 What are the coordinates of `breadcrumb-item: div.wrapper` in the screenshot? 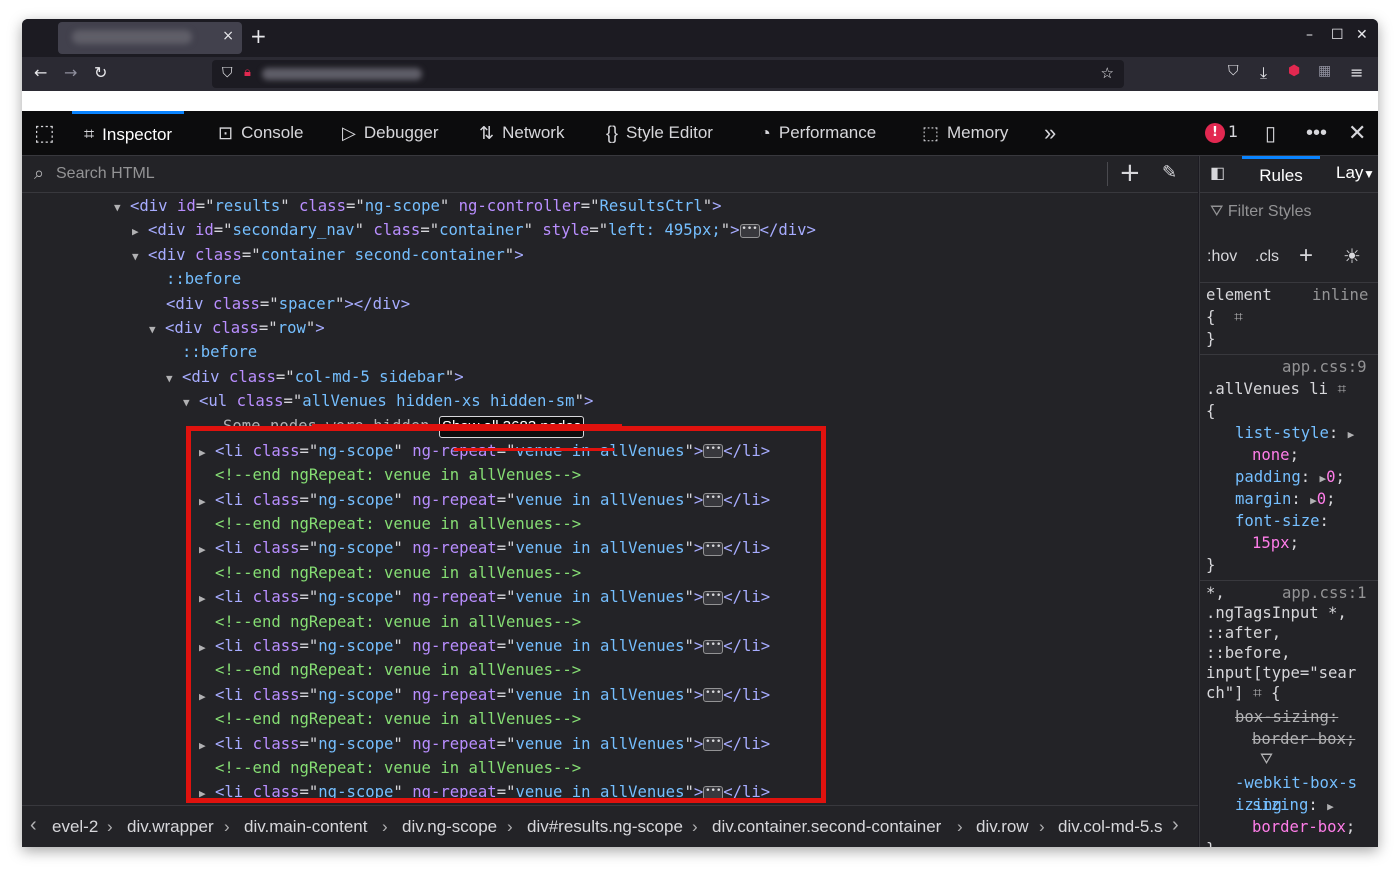 It's located at (170, 827).